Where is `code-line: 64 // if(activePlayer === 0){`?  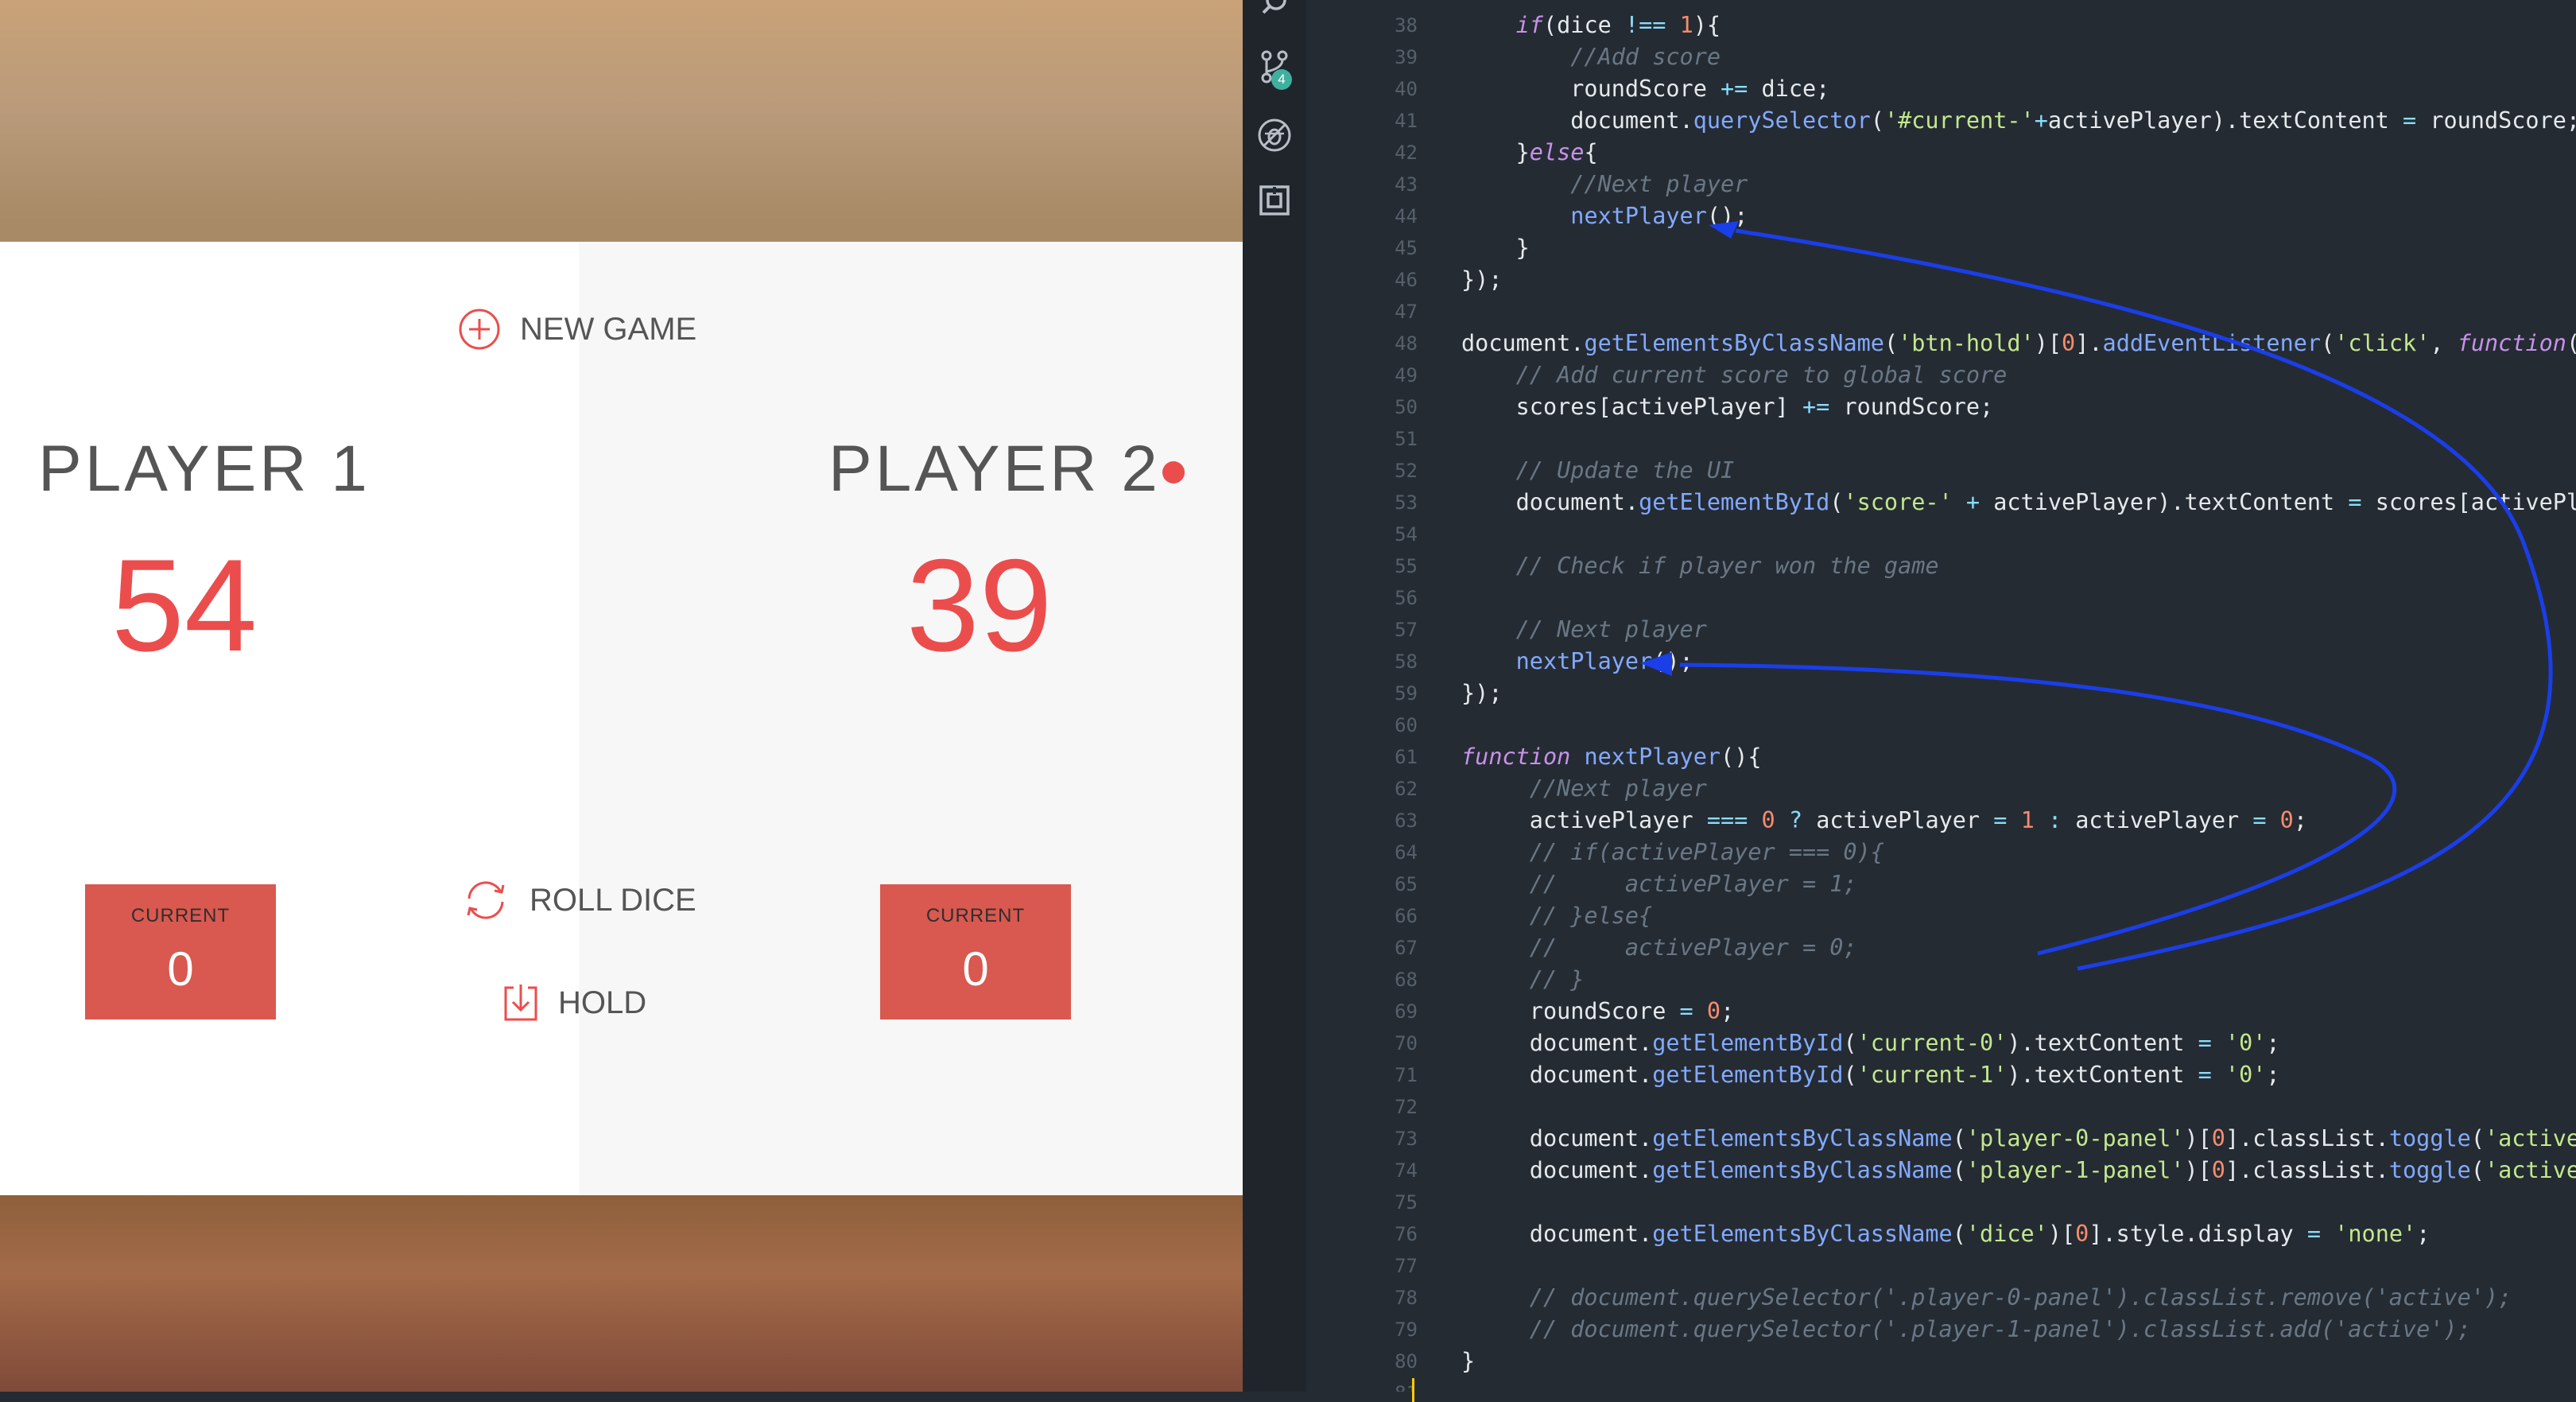 code-line: 64 // if(activePlayer === 0){ is located at coordinates (1941, 853).